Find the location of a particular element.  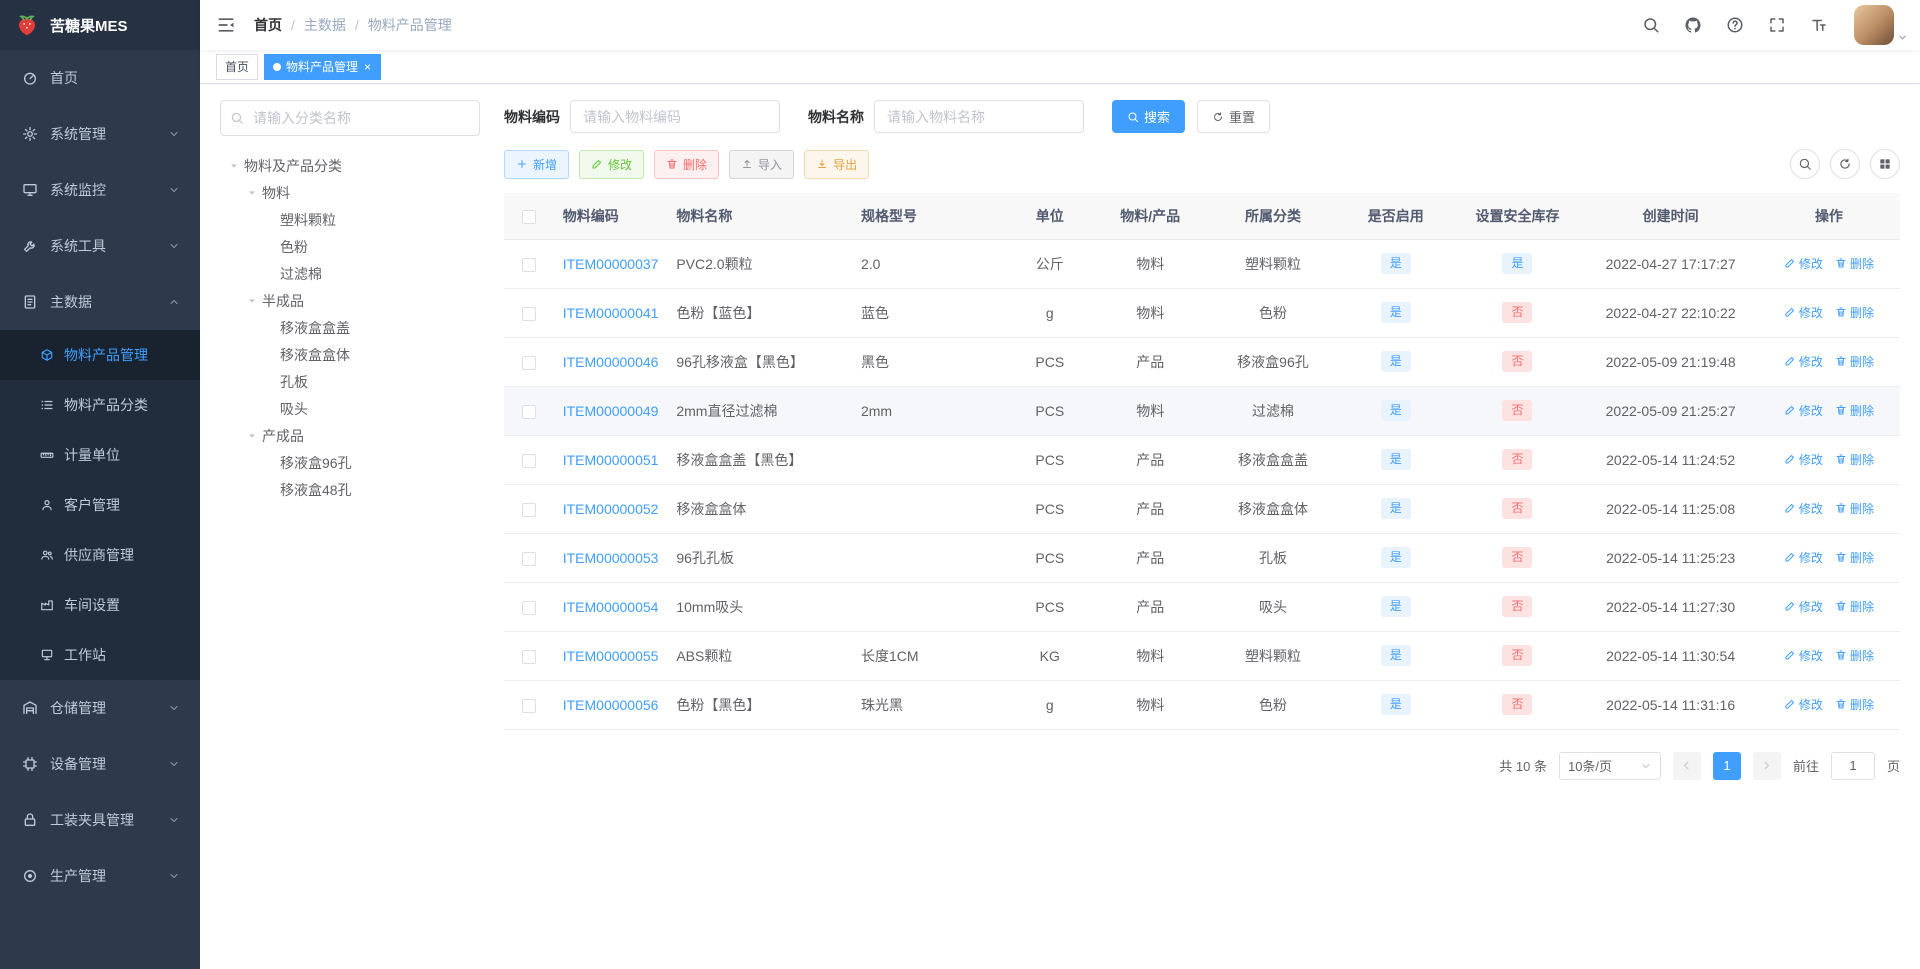

navbar-question-button is located at coordinates (1735, 25).